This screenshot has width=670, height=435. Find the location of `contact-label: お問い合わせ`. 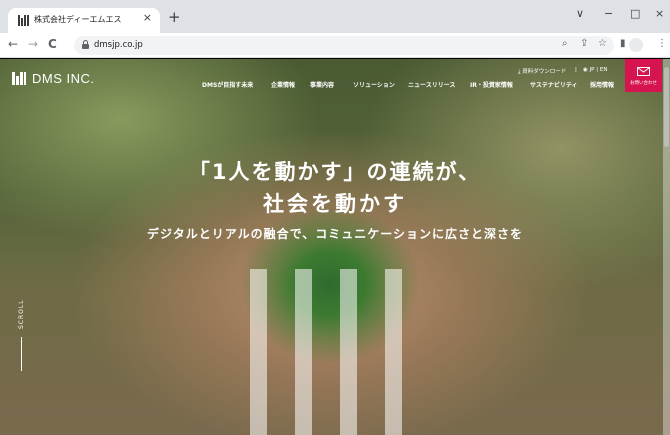

contact-label: お問い合わせ is located at coordinates (643, 83).